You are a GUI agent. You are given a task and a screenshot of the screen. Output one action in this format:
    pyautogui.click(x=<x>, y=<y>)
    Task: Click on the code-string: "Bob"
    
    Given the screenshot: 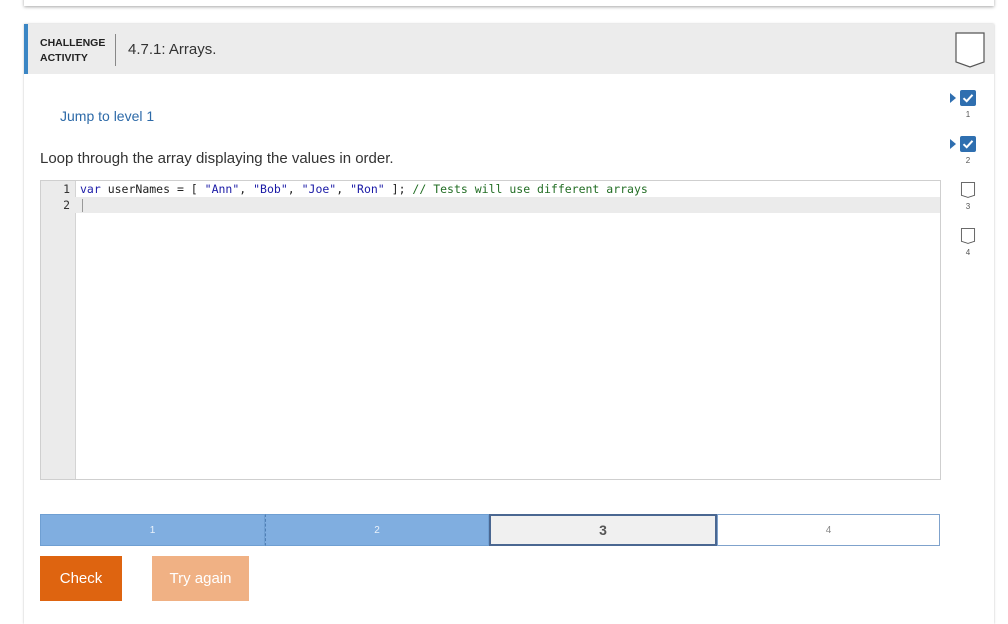 What is the action you would take?
    pyautogui.click(x=270, y=189)
    